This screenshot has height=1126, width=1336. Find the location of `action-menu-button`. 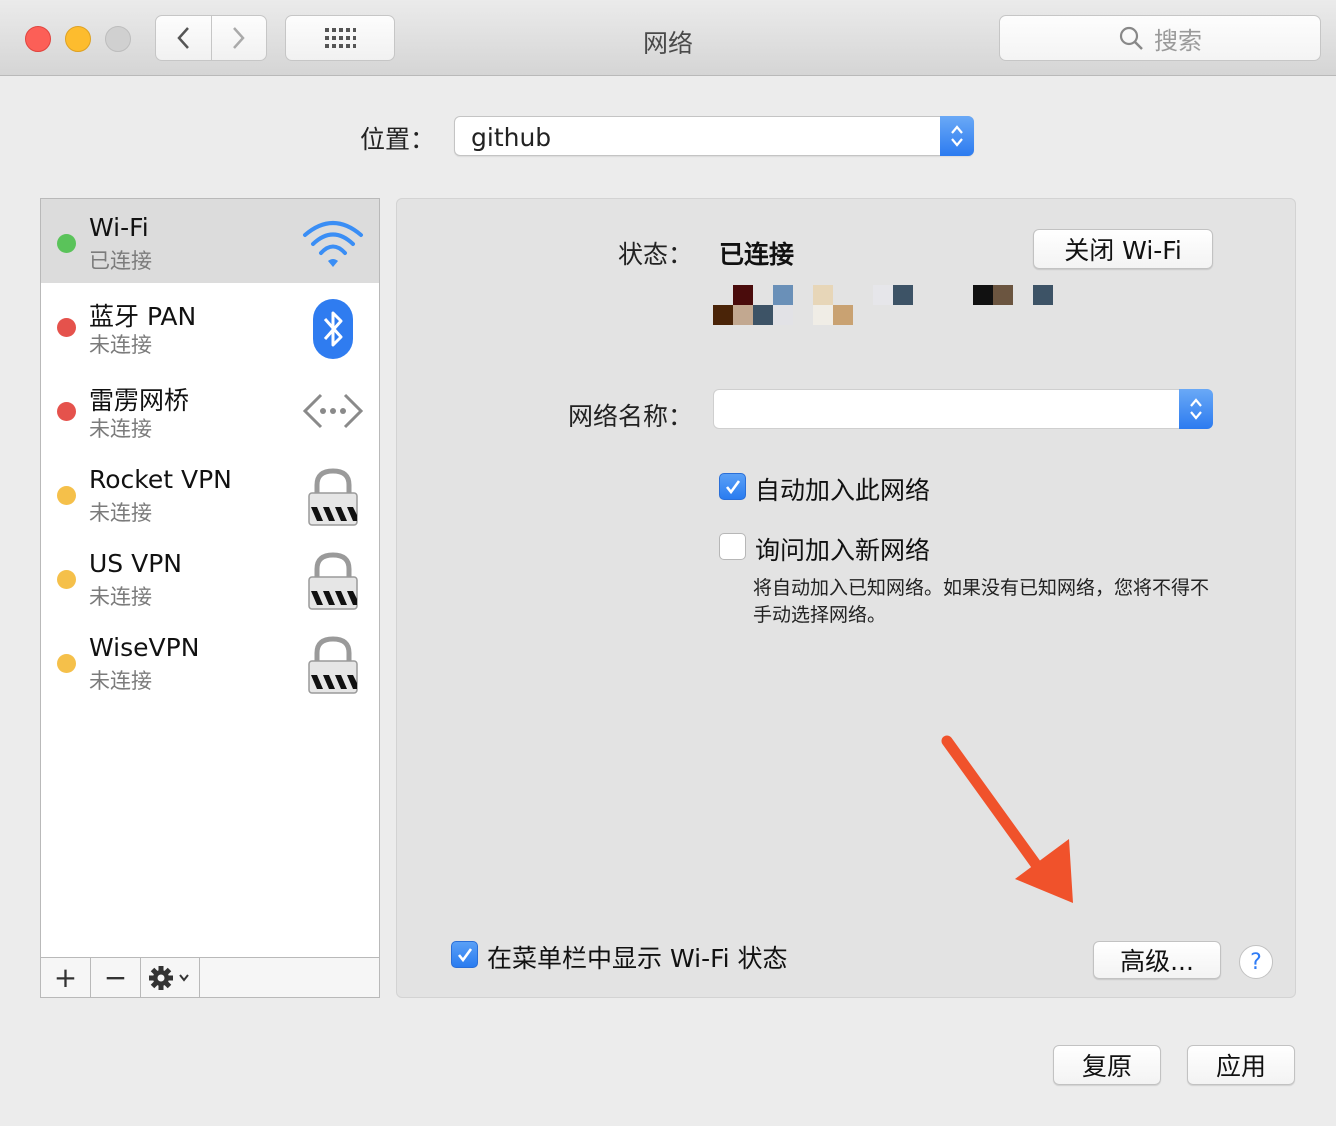

action-menu-button is located at coordinates (170, 977).